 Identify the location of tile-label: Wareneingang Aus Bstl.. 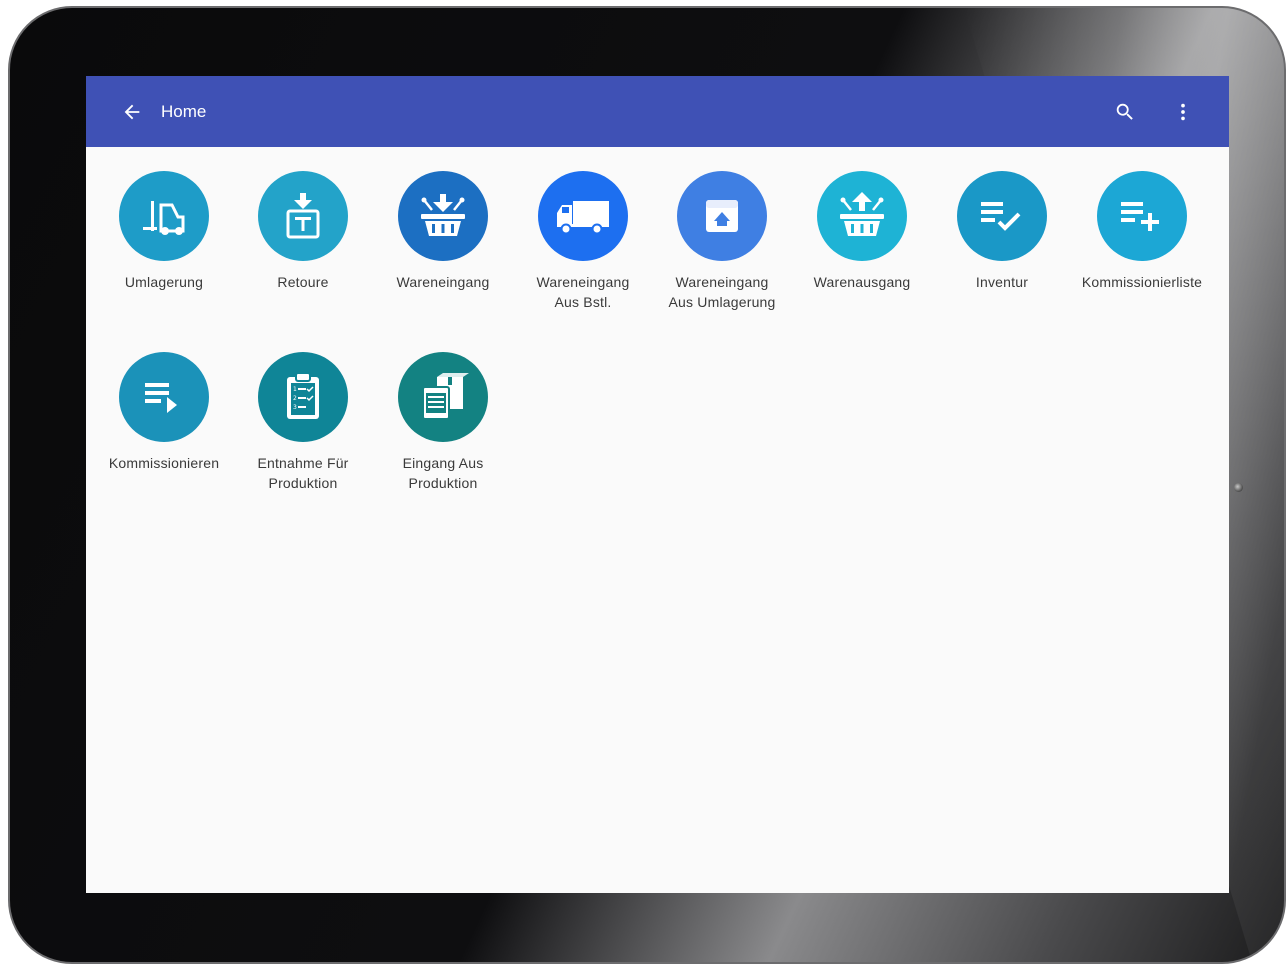
(583, 292).